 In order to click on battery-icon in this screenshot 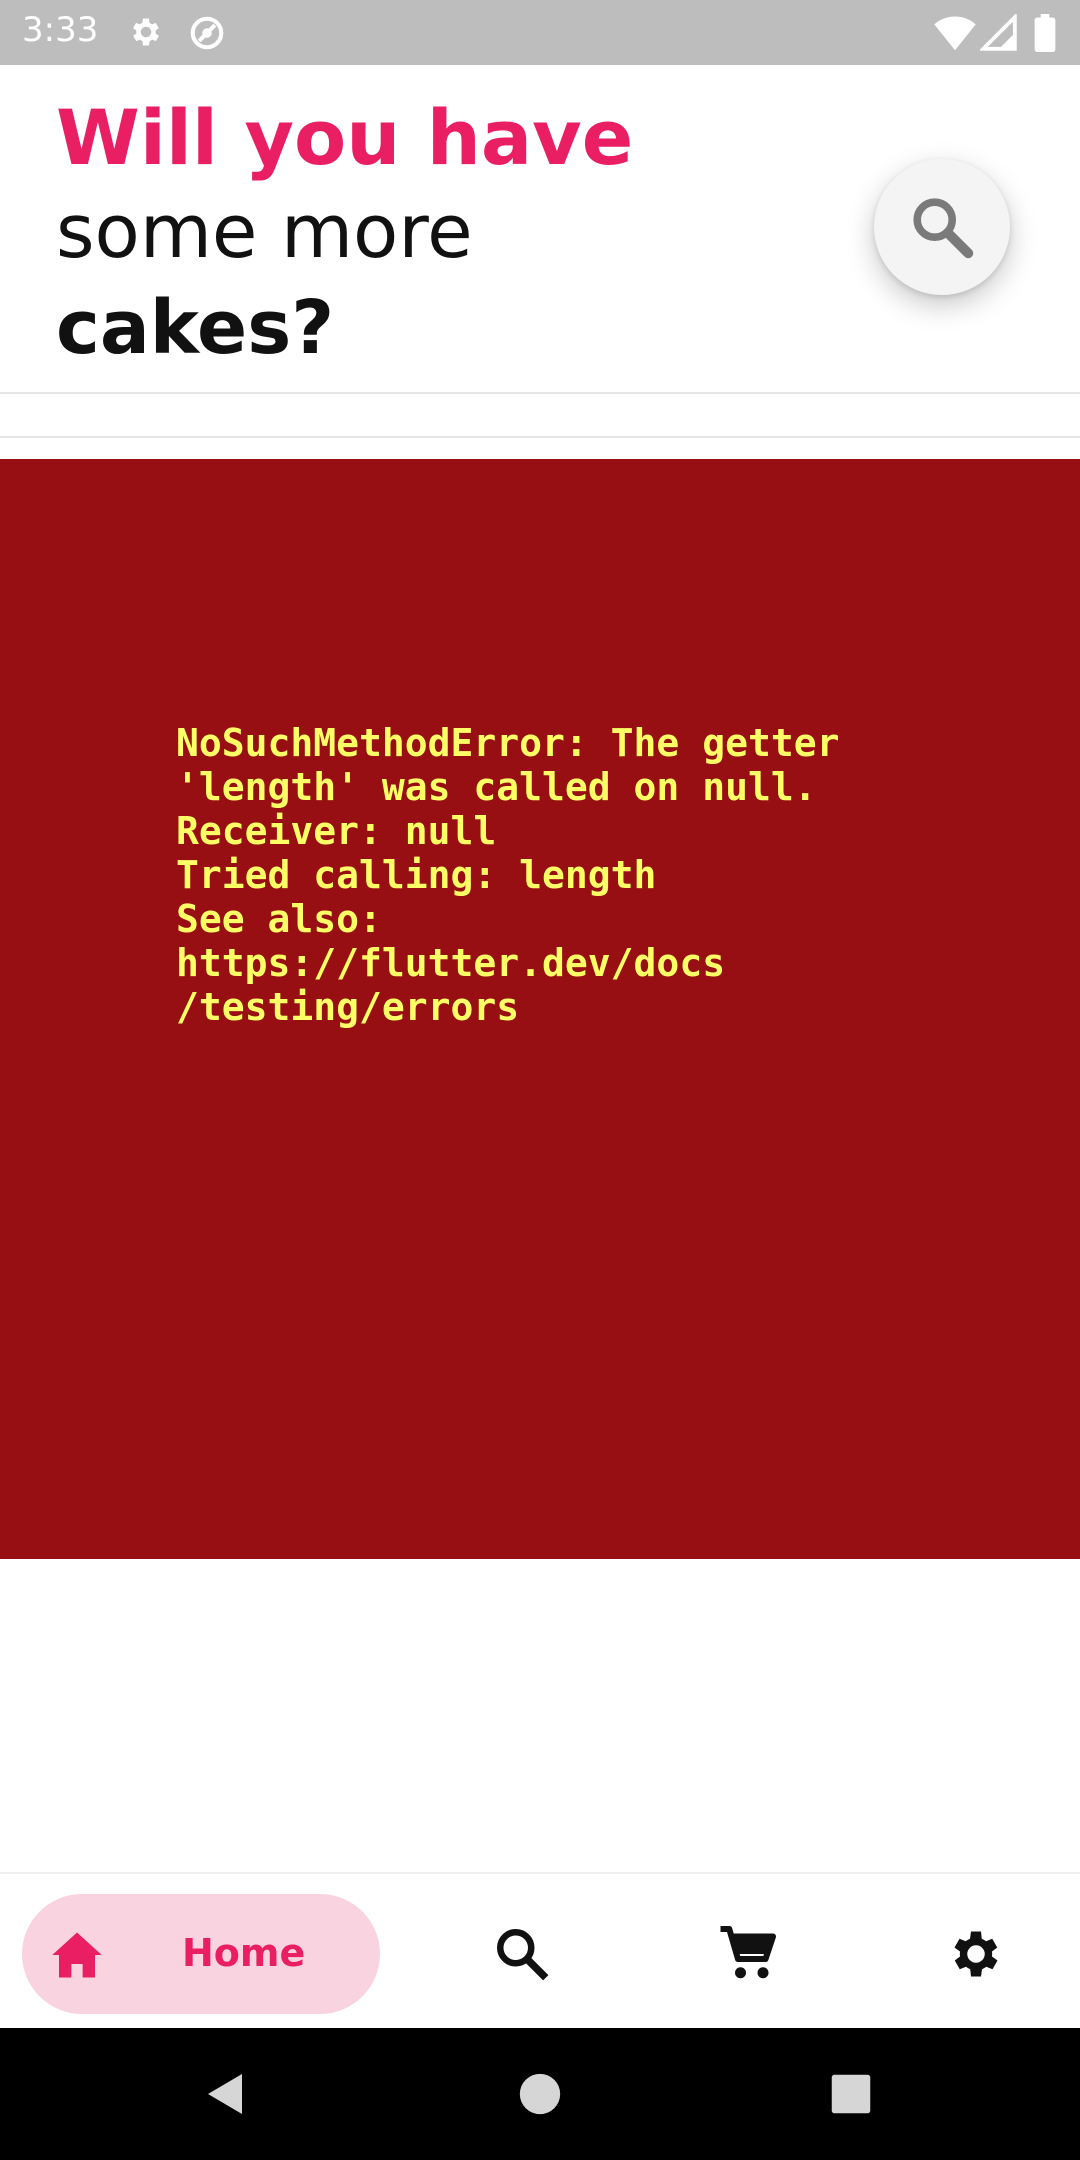, I will do `click(1045, 35)`.